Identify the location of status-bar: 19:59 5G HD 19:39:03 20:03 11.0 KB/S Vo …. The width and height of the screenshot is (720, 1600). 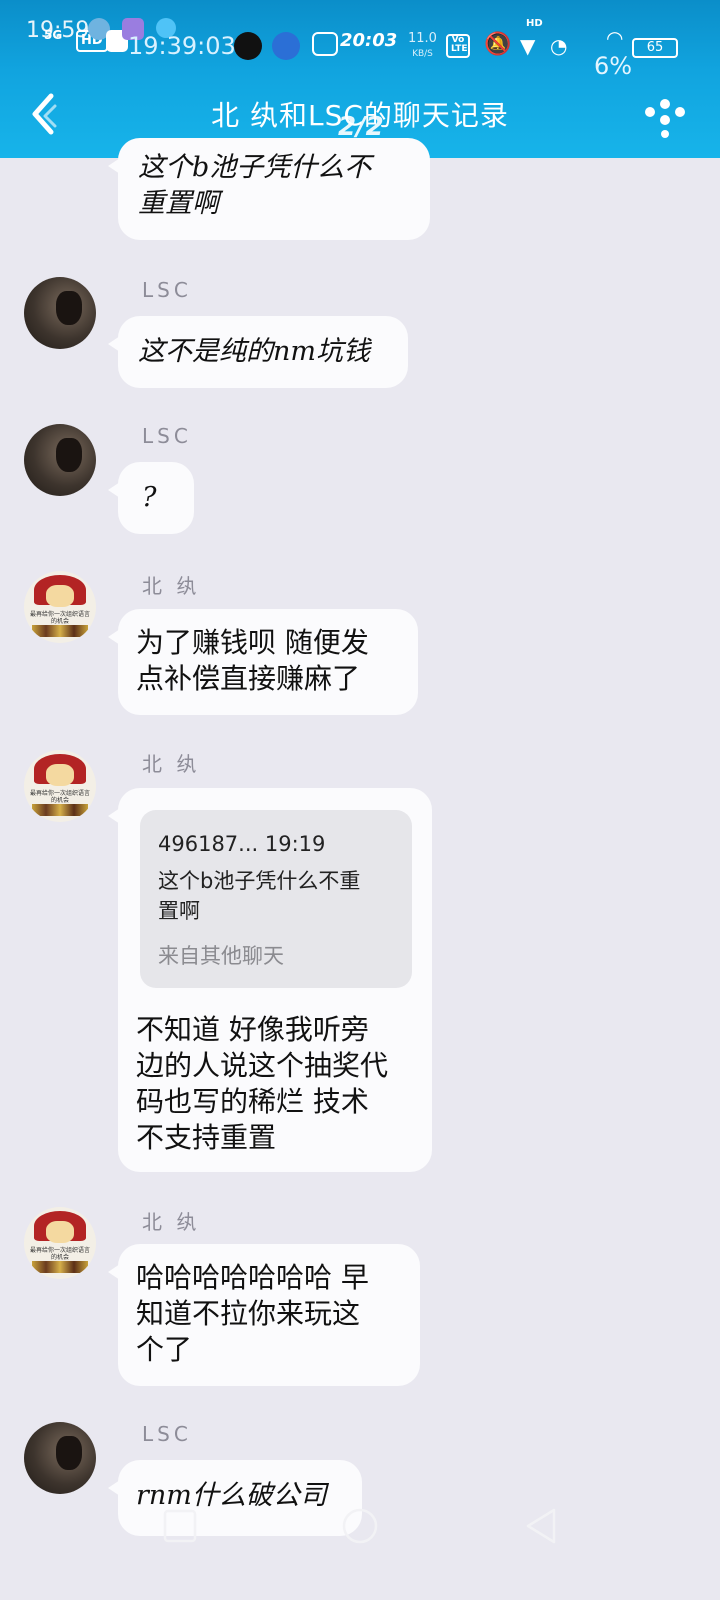
(360, 49).